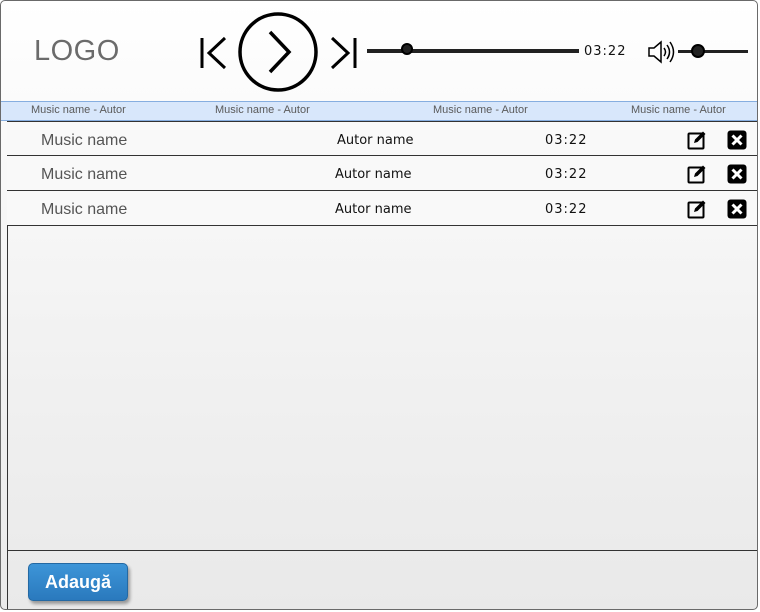 The image size is (760, 612). Describe the element at coordinates (278, 52) in the screenshot. I see `play-icon` at that location.